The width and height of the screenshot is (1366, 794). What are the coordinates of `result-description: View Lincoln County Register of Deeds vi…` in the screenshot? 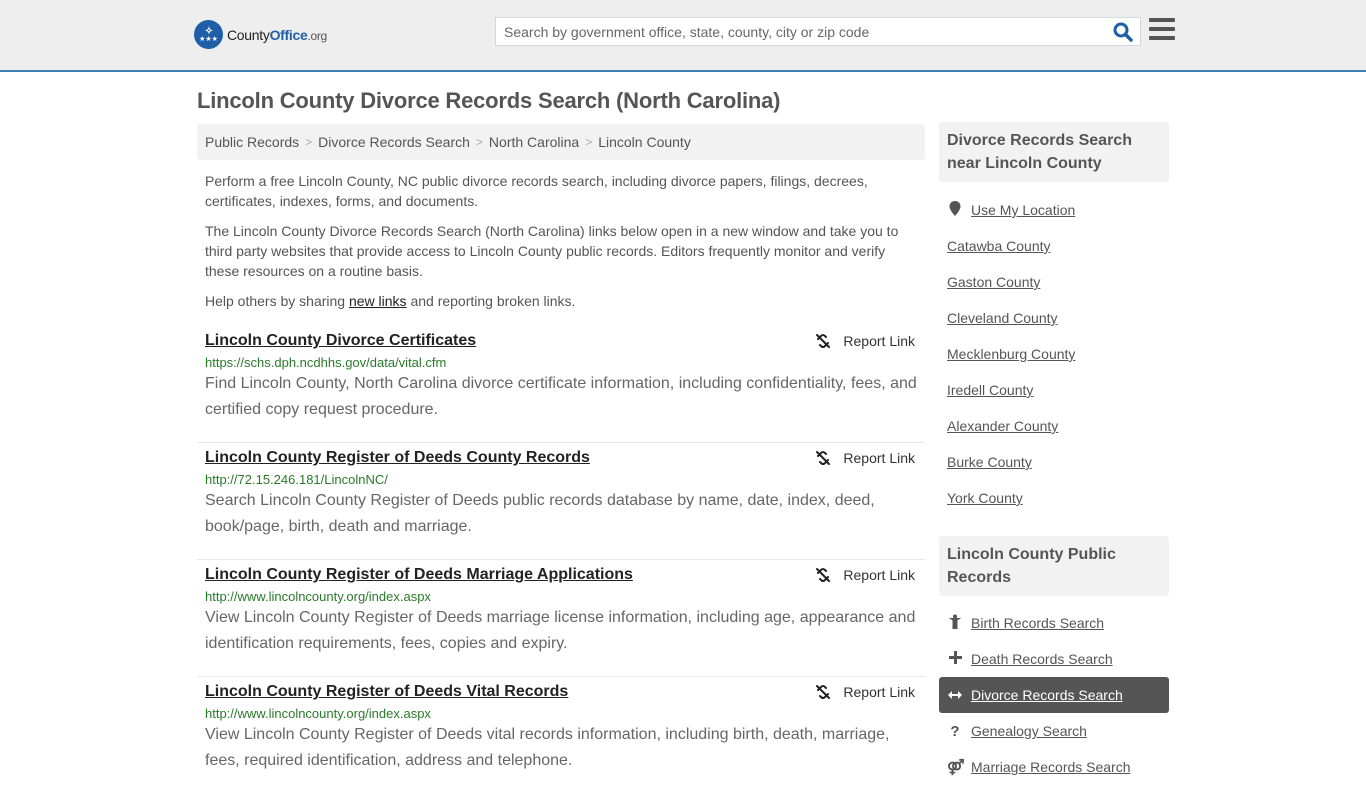 It's located at (547, 747).